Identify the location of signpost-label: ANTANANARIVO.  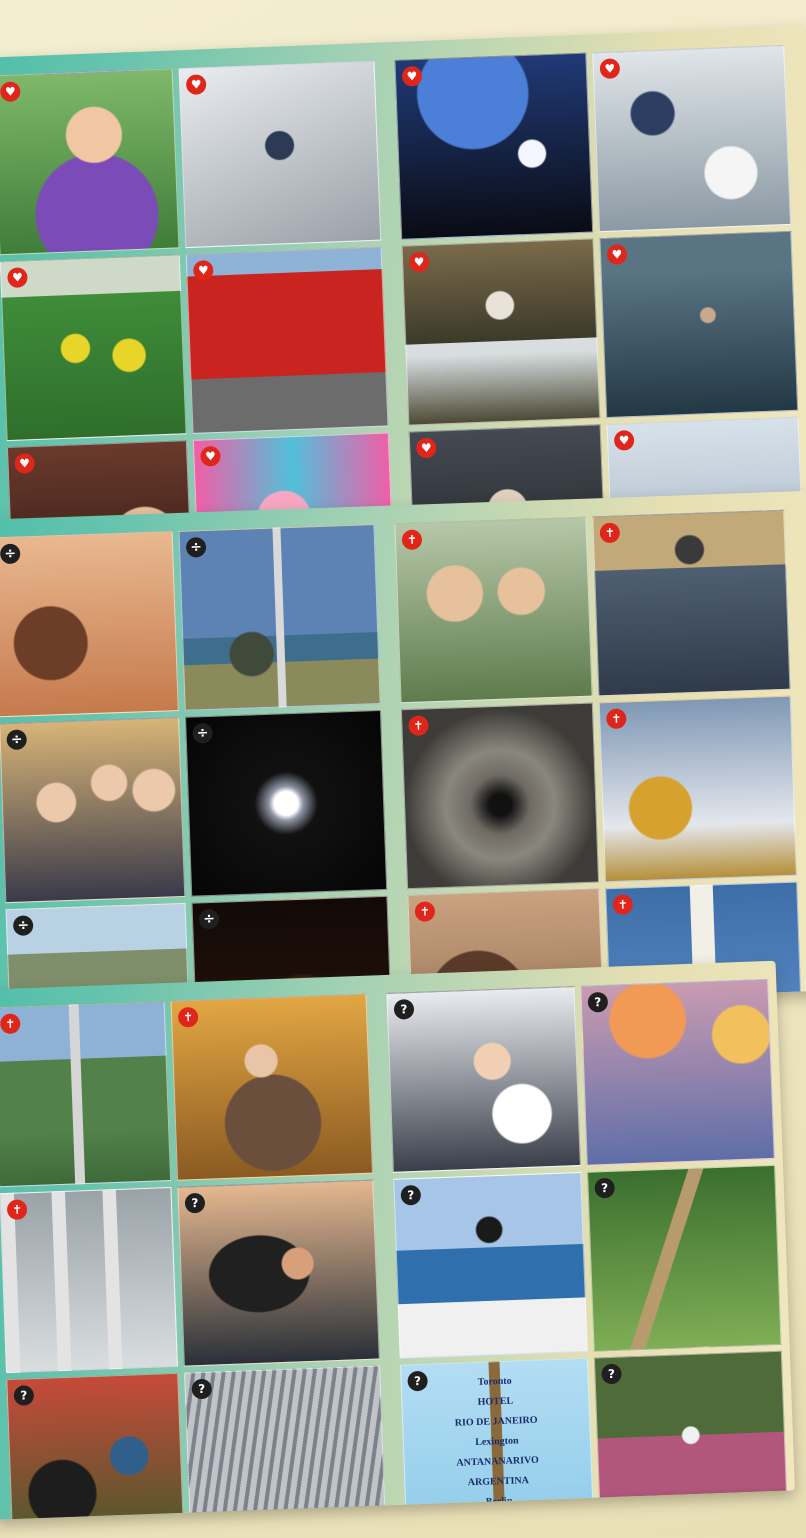
(498, 1461).